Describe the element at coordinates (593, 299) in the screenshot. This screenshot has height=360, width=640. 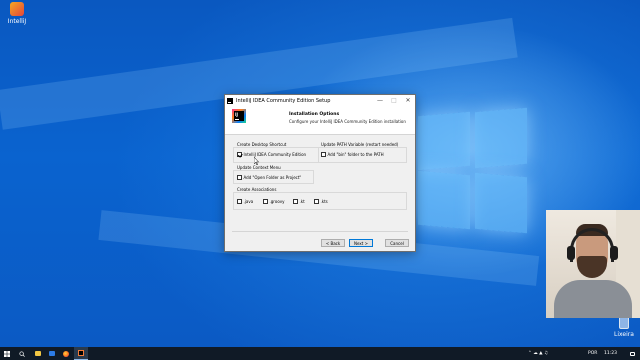
I see `person-shirt` at that location.